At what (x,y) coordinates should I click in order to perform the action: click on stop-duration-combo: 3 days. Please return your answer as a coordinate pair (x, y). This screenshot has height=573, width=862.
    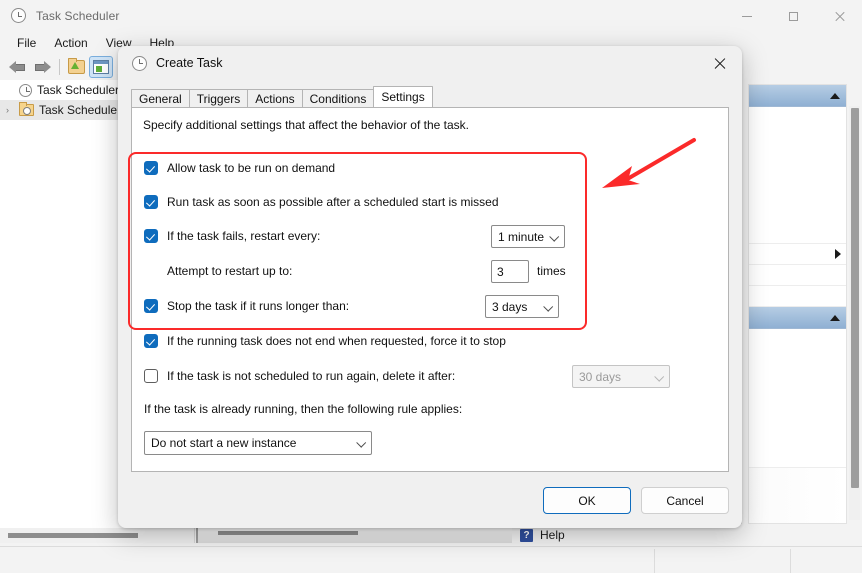
    Looking at the image, I should click on (522, 306).